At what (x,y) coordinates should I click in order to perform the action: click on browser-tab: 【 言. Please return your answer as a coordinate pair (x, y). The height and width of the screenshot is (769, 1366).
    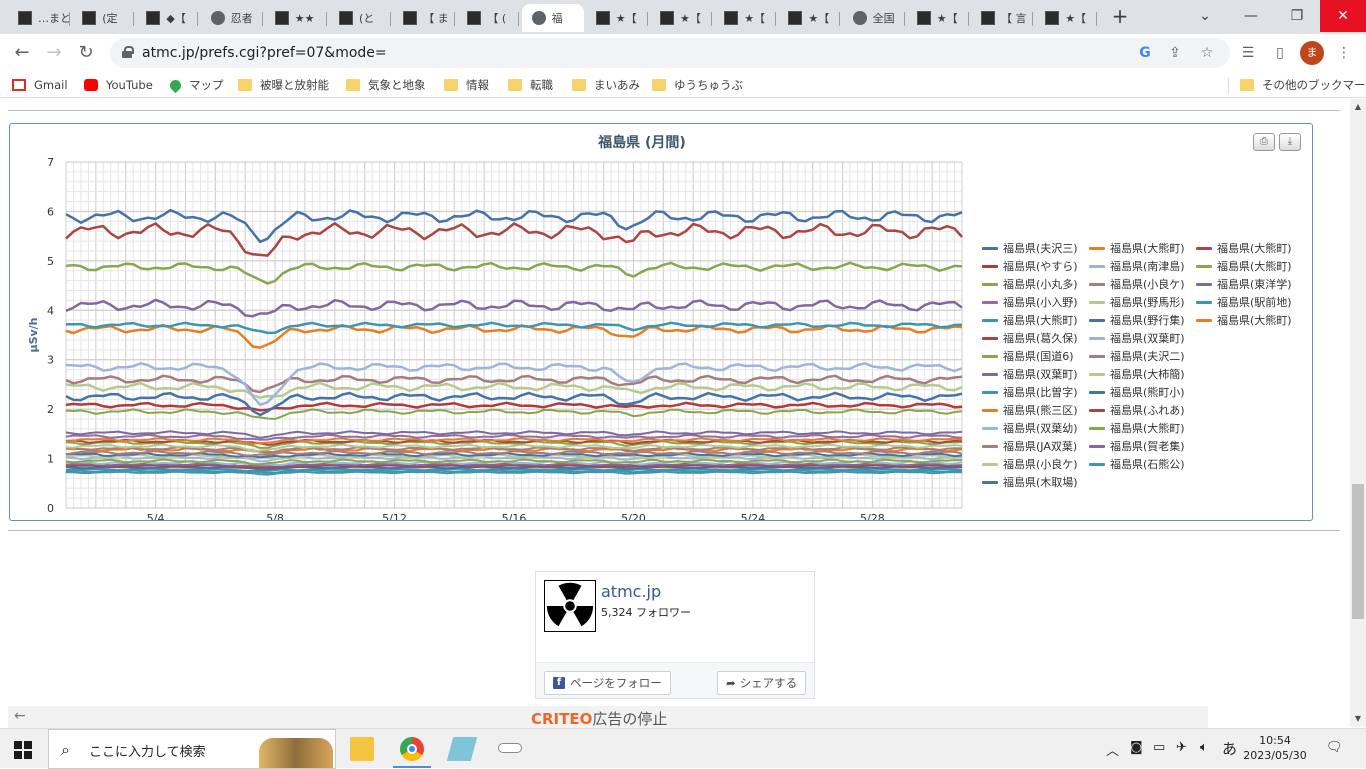
    Looking at the image, I should click on (1002, 18).